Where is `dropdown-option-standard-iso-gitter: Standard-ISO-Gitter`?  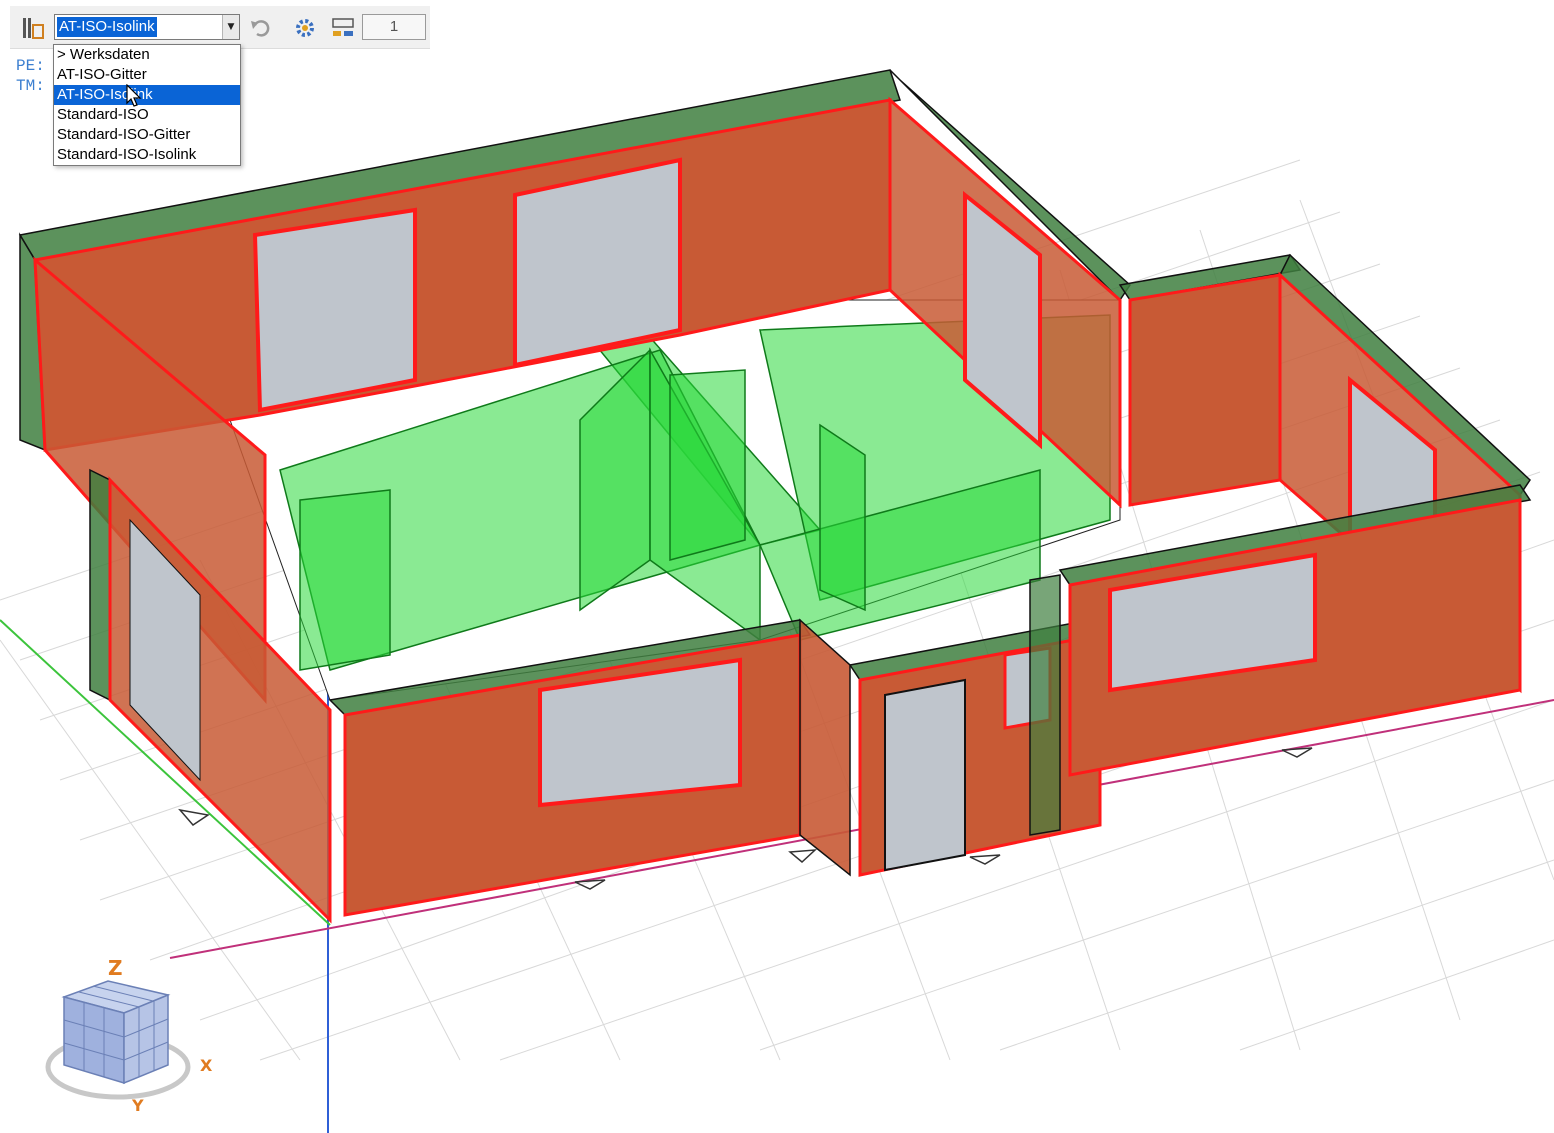 dropdown-option-standard-iso-gitter: Standard-ISO-Gitter is located at coordinates (147, 135).